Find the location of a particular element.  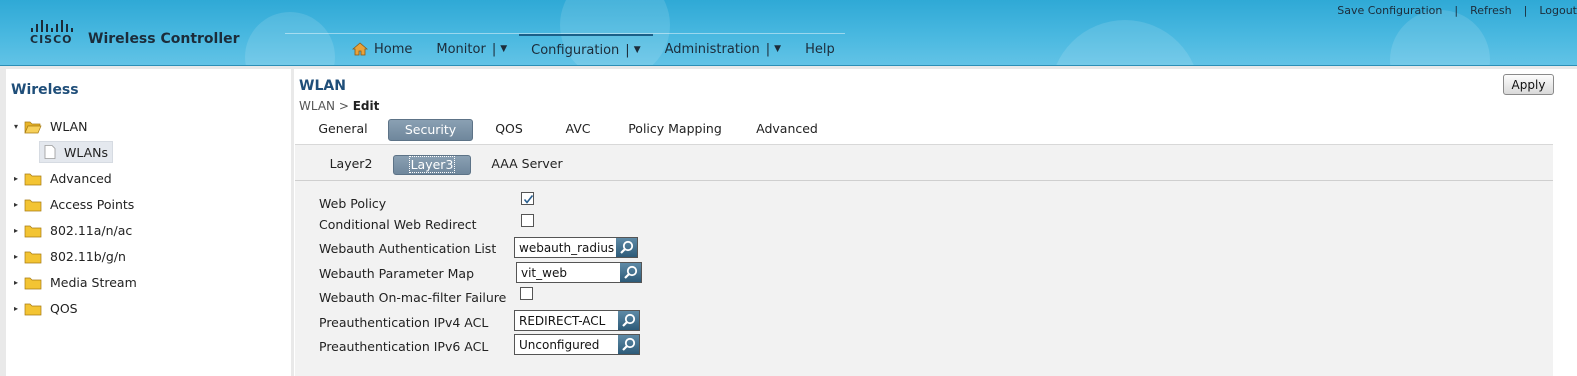

tab-security: Security is located at coordinates (430, 130).